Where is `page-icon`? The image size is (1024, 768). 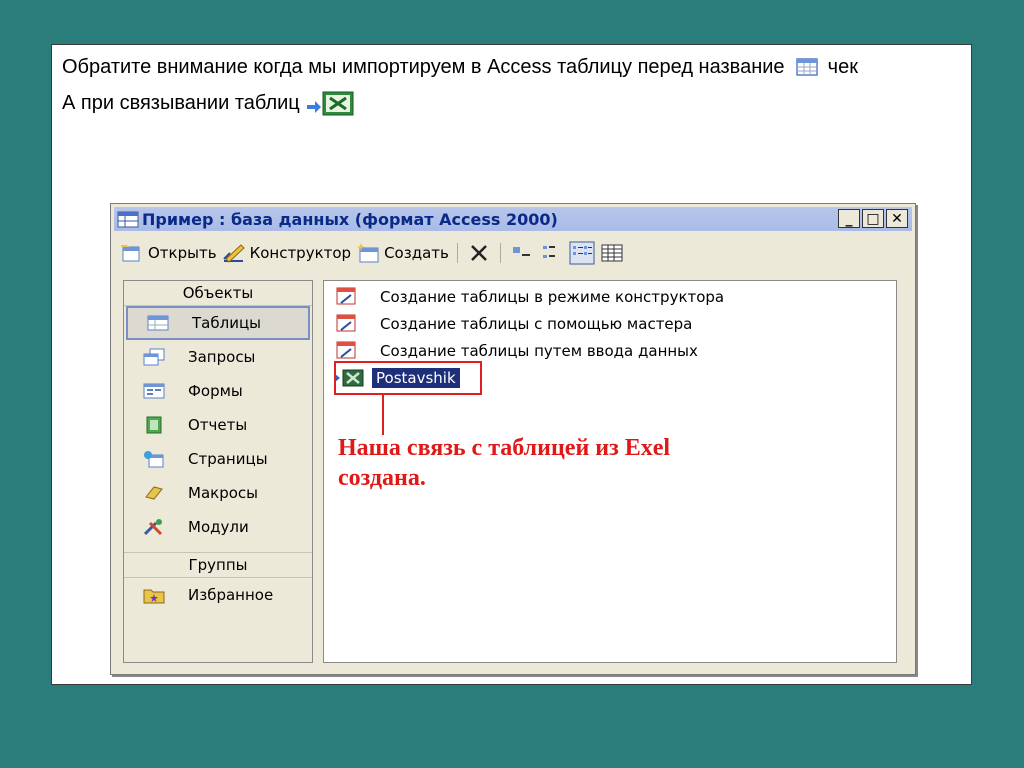 page-icon is located at coordinates (154, 459).